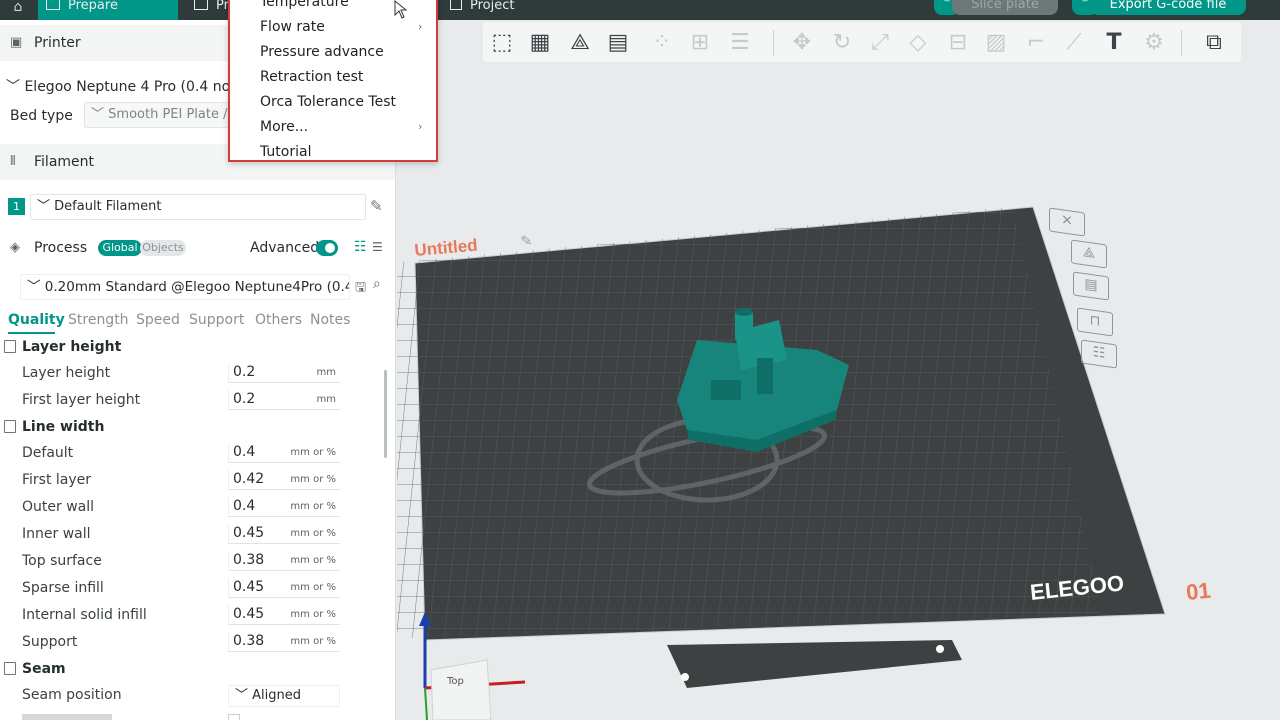 Image resolution: width=1280 pixels, height=720 pixels. Describe the element at coordinates (284, 642) in the screenshot. I see `line-width-support-input: 0.38 mm or %` at that location.